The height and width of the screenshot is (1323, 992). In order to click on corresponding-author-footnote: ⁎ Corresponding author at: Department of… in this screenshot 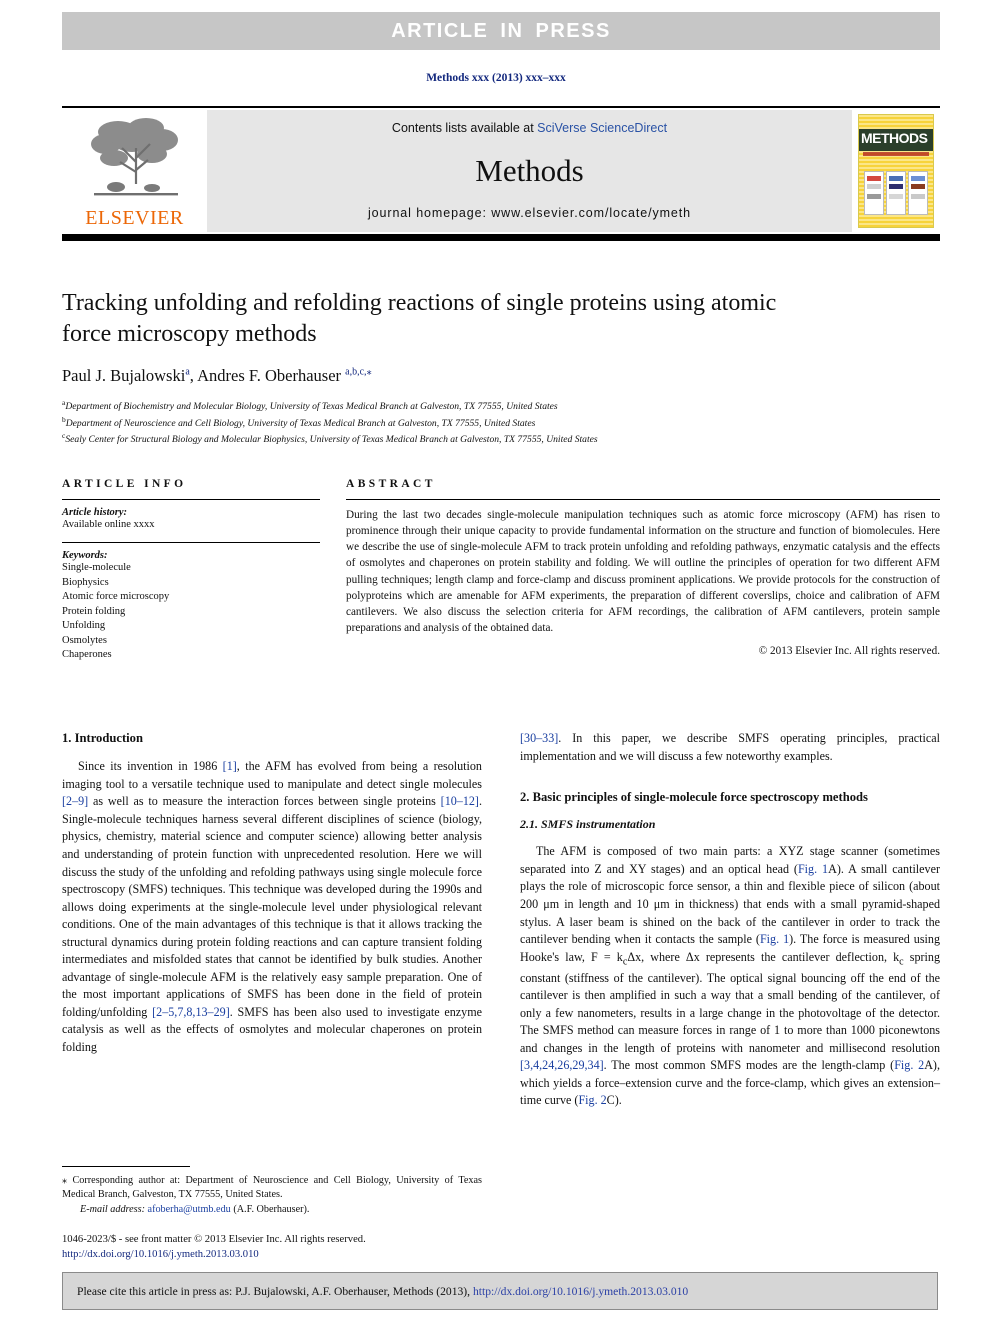, I will do `click(272, 1195)`.